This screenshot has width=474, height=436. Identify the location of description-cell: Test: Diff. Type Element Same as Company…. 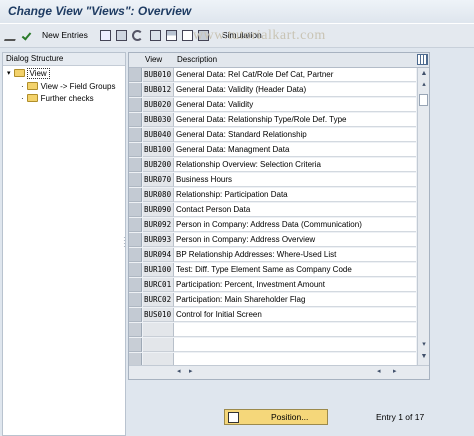
(295, 270).